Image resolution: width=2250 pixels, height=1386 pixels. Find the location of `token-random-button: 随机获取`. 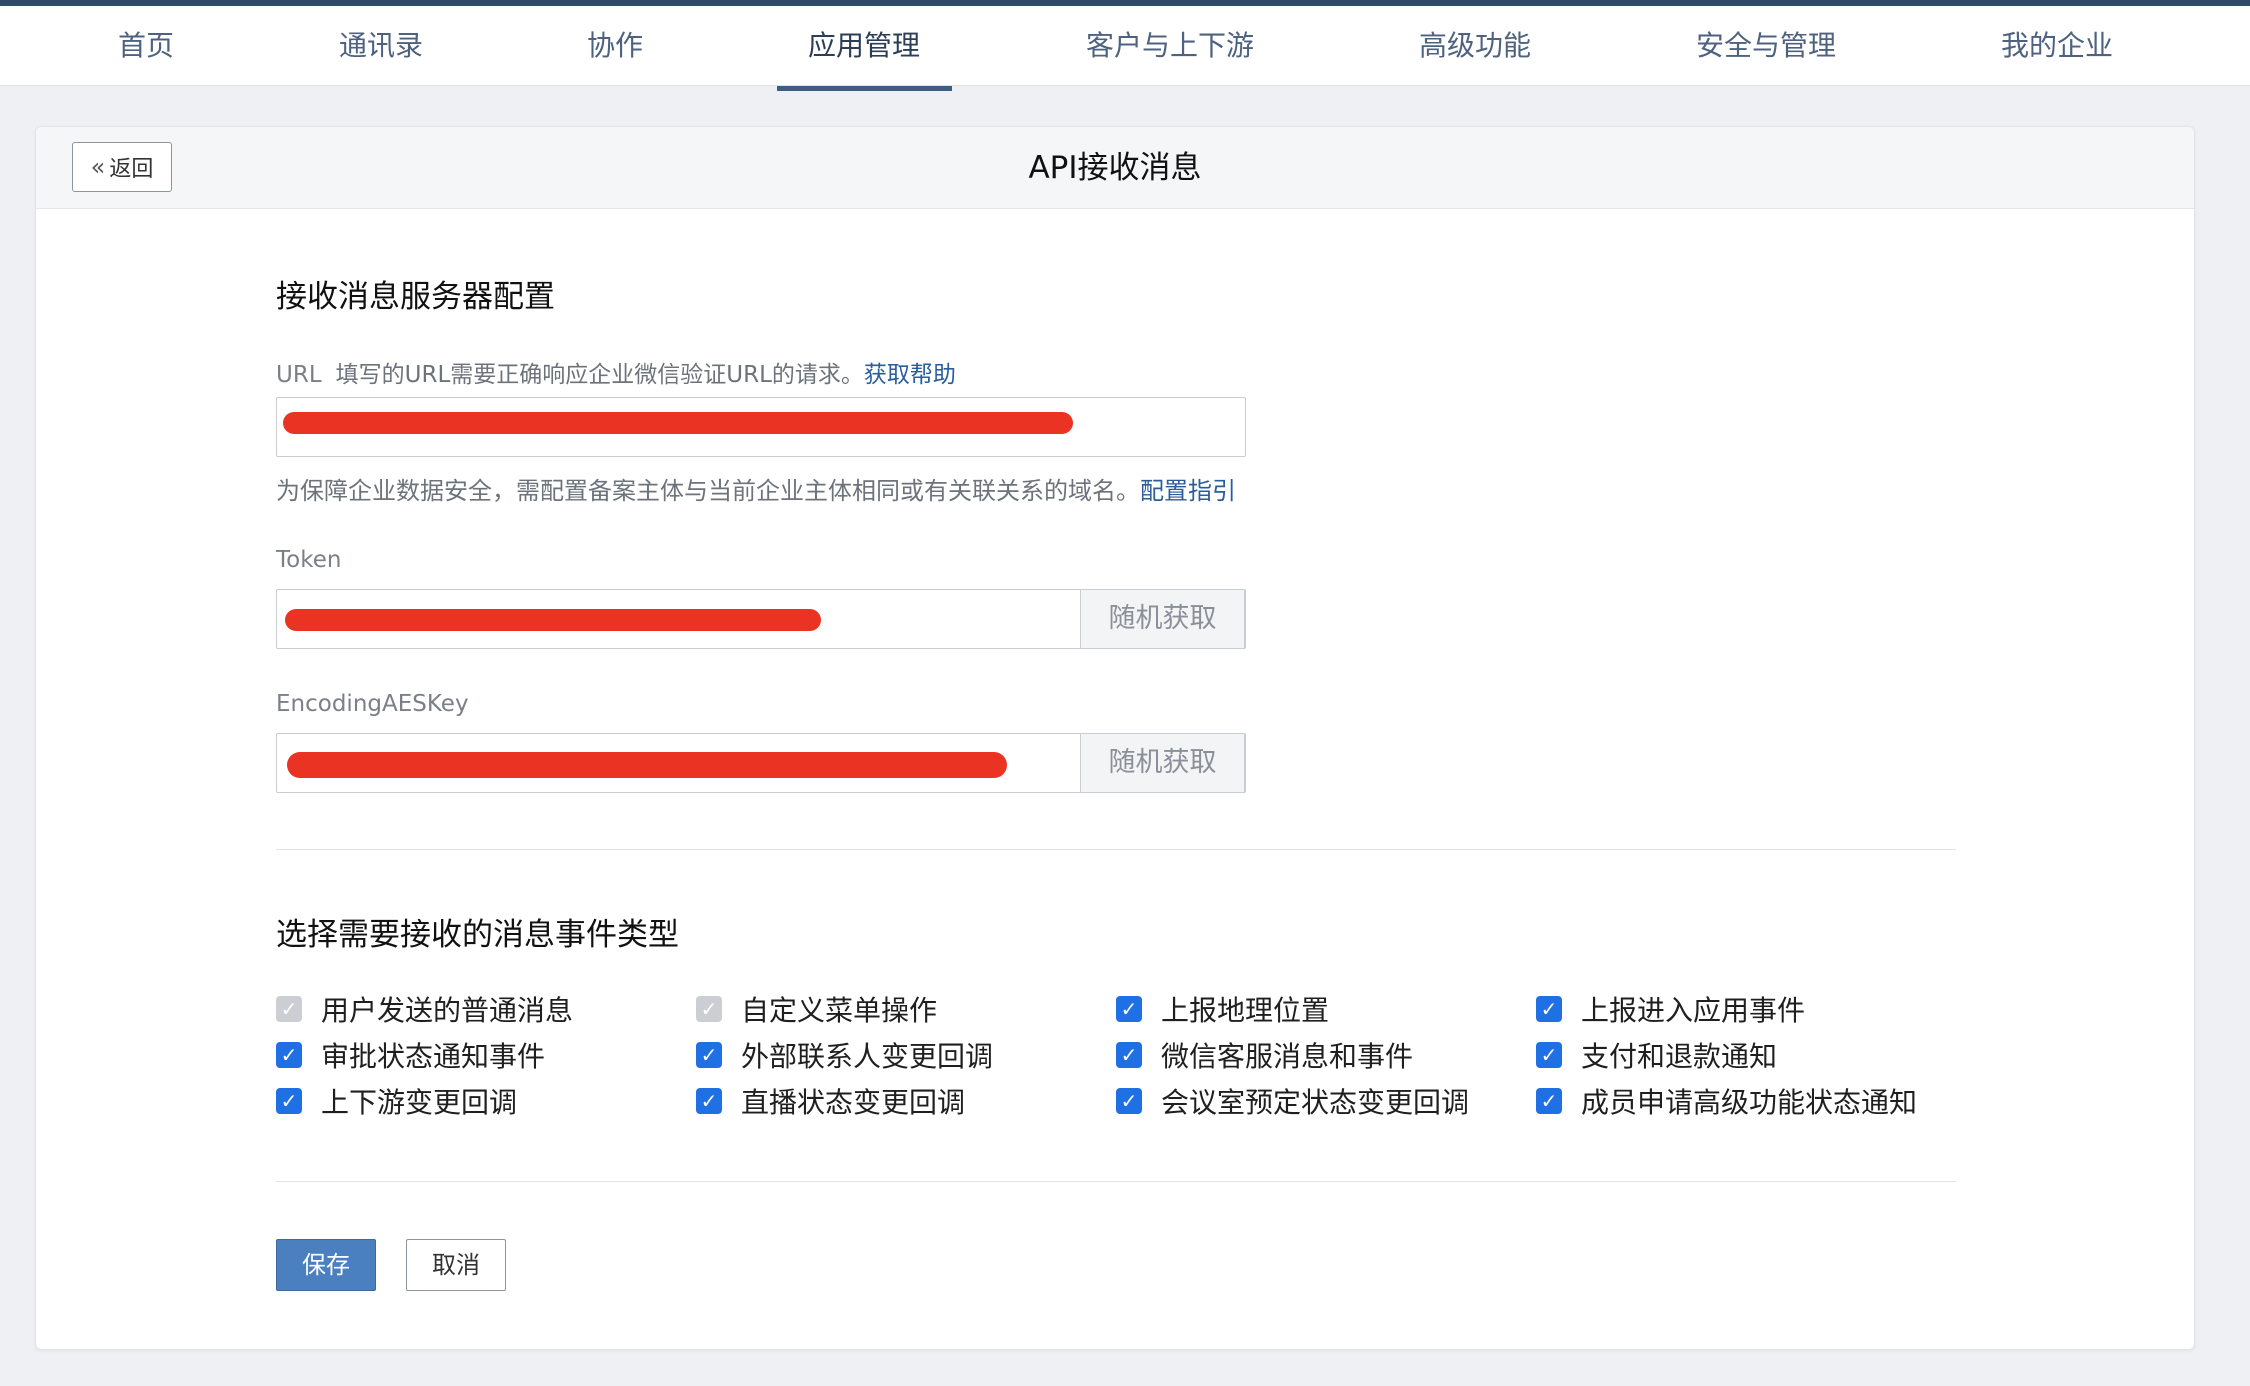

token-random-button: 随机获取 is located at coordinates (1162, 619).